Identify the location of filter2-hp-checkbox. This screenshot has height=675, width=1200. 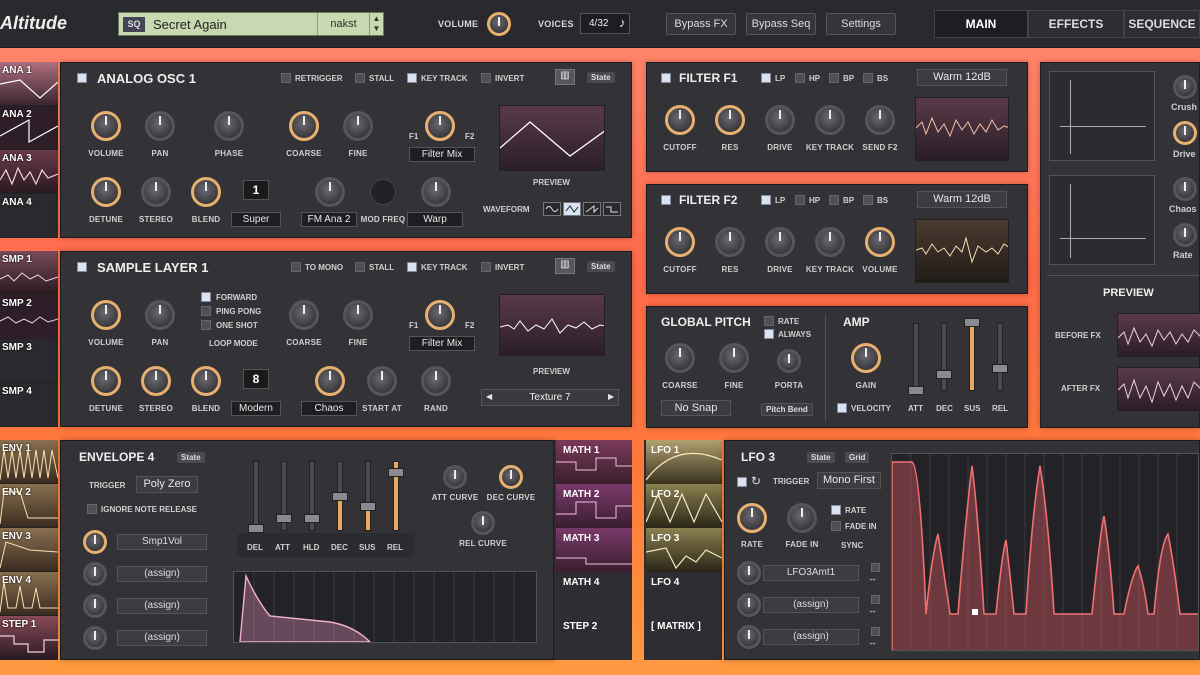
(800, 200).